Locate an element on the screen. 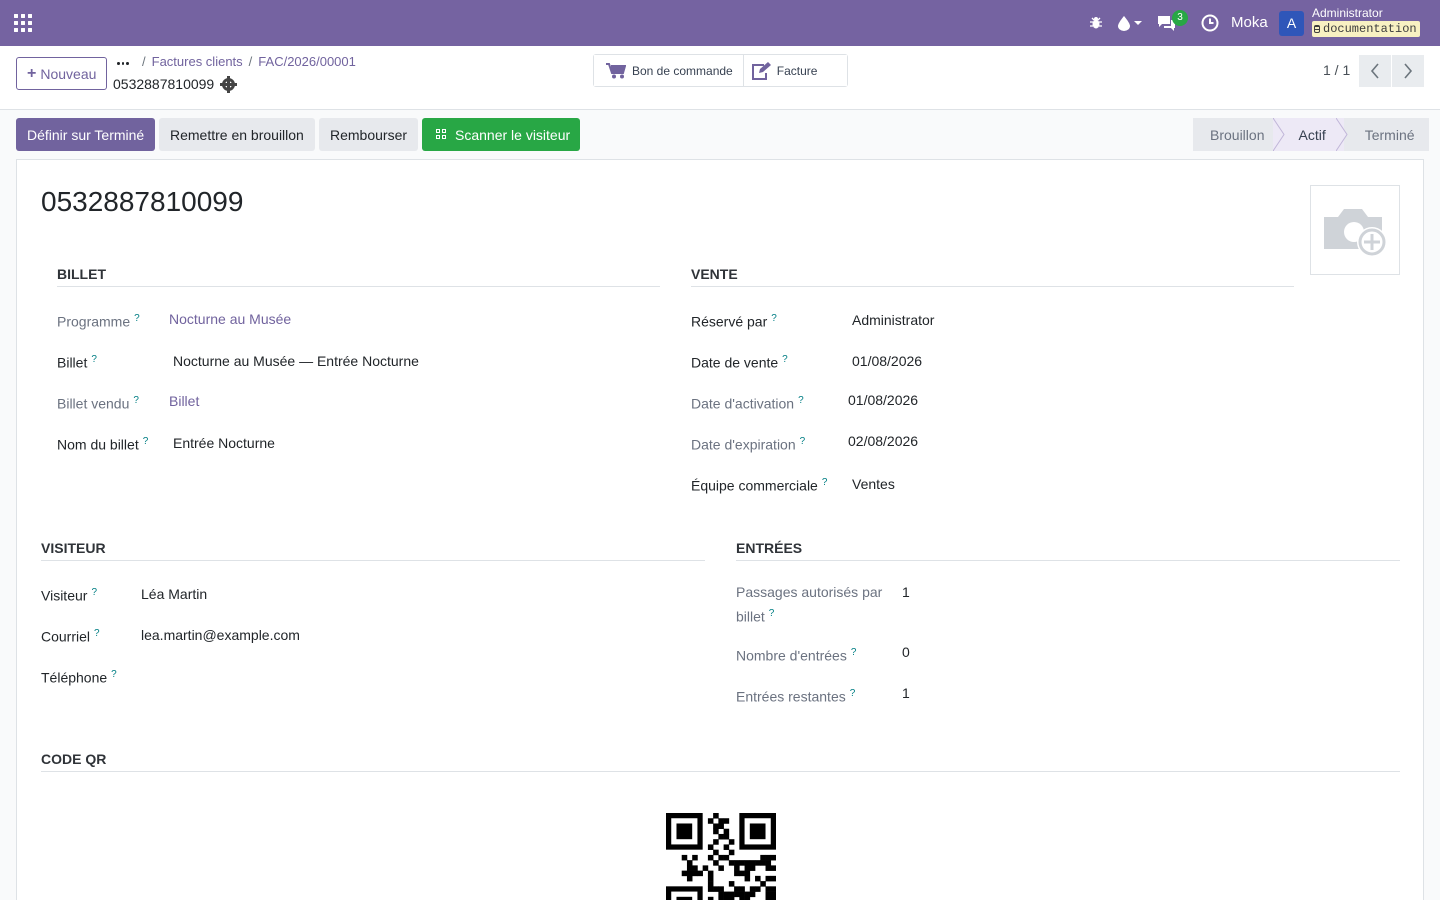 This screenshot has height=900, width=1440. field-value-date-activation: 01/08/2026 is located at coordinates (883, 400).